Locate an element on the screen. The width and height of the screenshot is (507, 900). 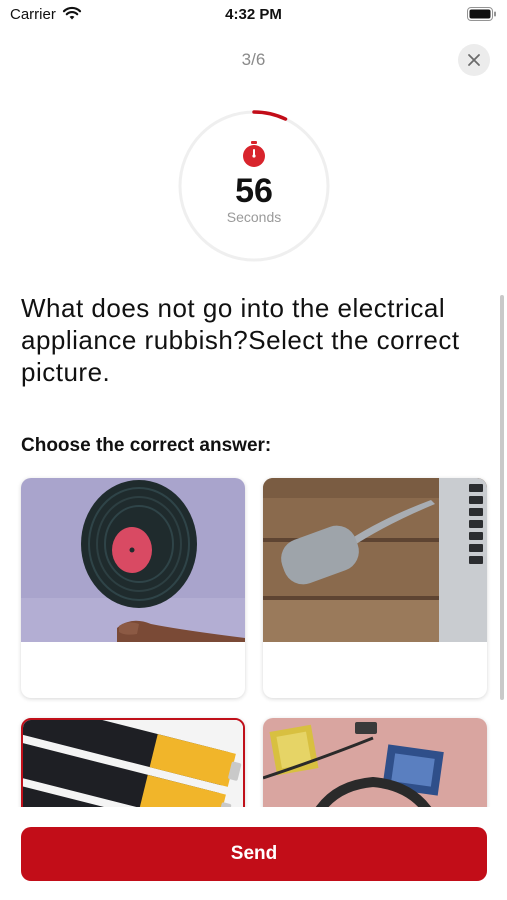
countdown-timer: 56 Seconds is located at coordinates (254, 186).